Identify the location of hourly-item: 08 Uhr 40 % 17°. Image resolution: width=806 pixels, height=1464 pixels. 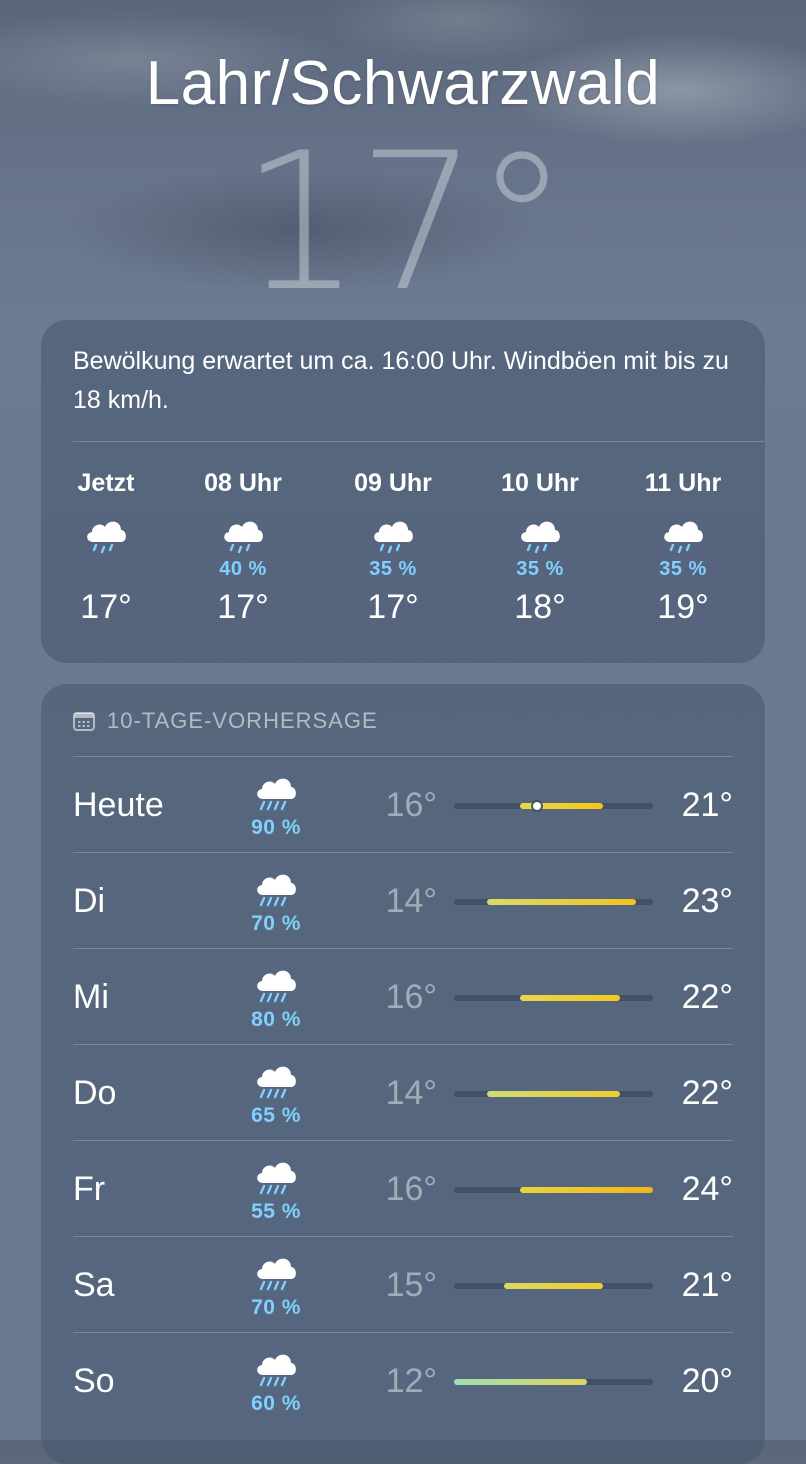
(243, 546).